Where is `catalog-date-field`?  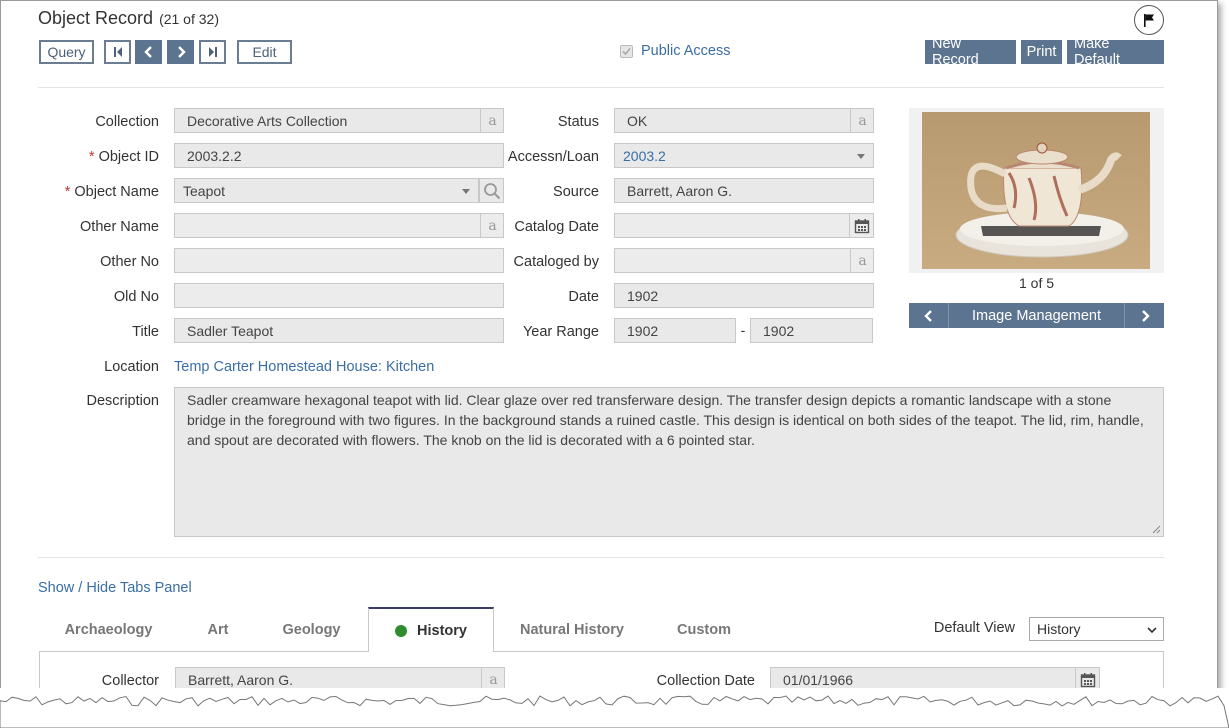
catalog-date-field is located at coordinates (744, 225).